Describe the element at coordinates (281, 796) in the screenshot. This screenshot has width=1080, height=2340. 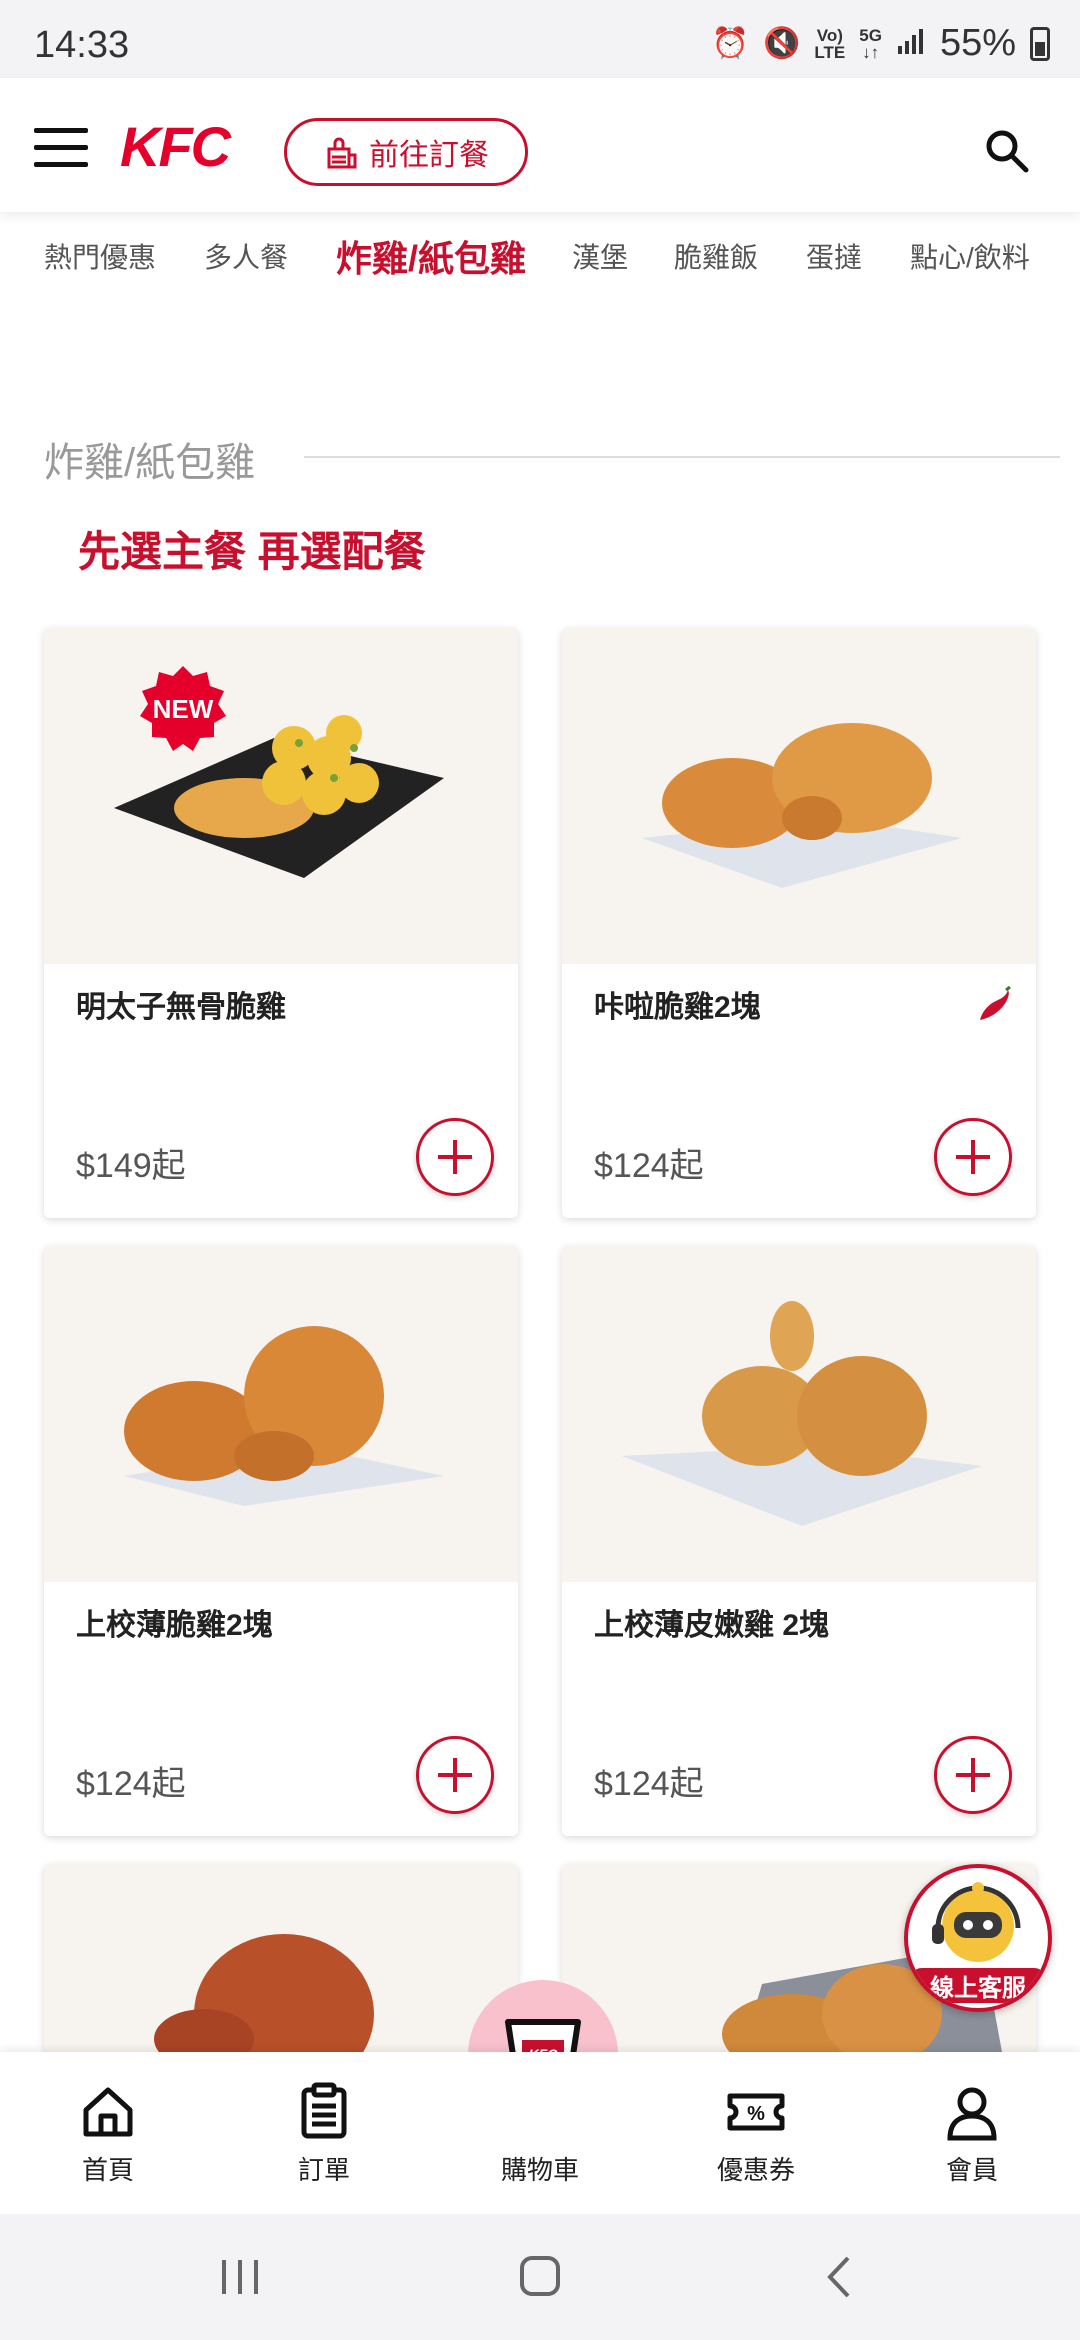
I see `product-image: NEW` at that location.